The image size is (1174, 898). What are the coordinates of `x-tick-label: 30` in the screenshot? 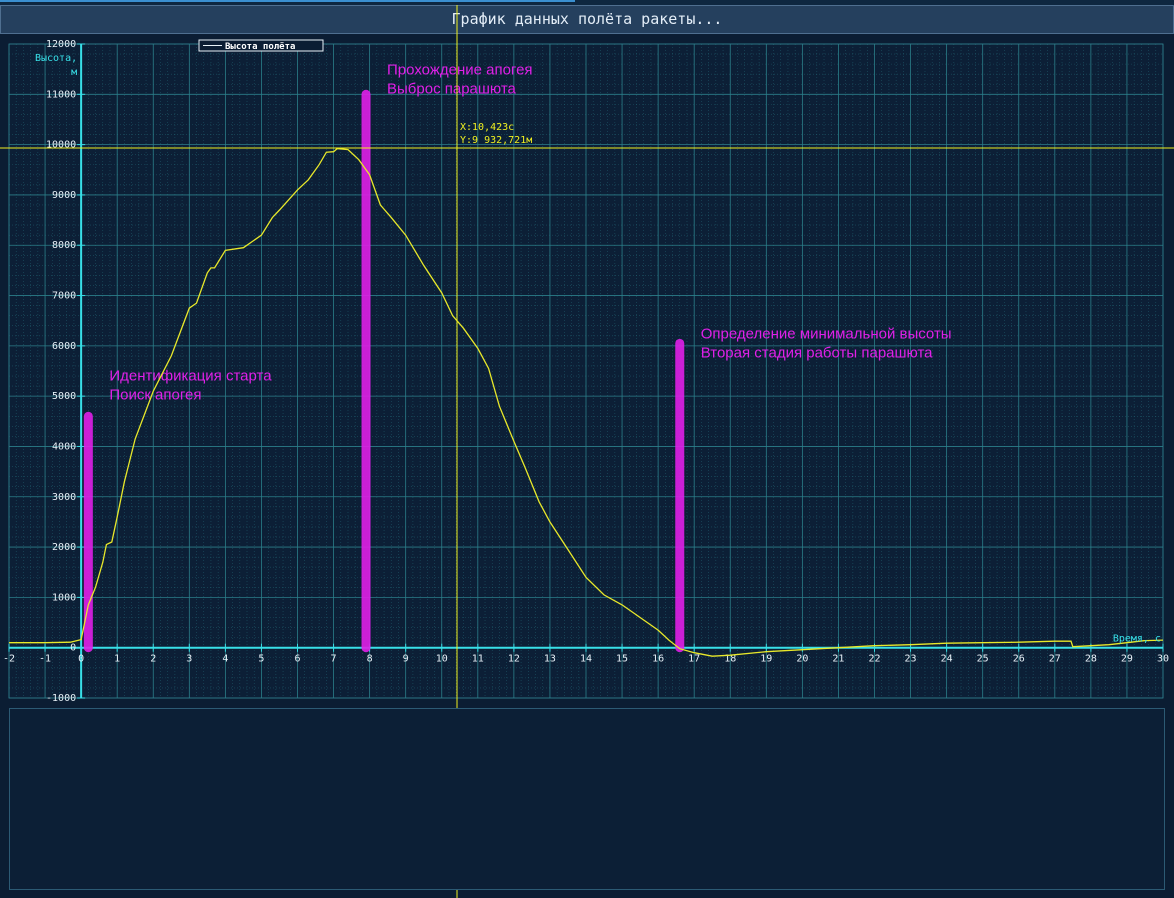 It's located at (1163, 659).